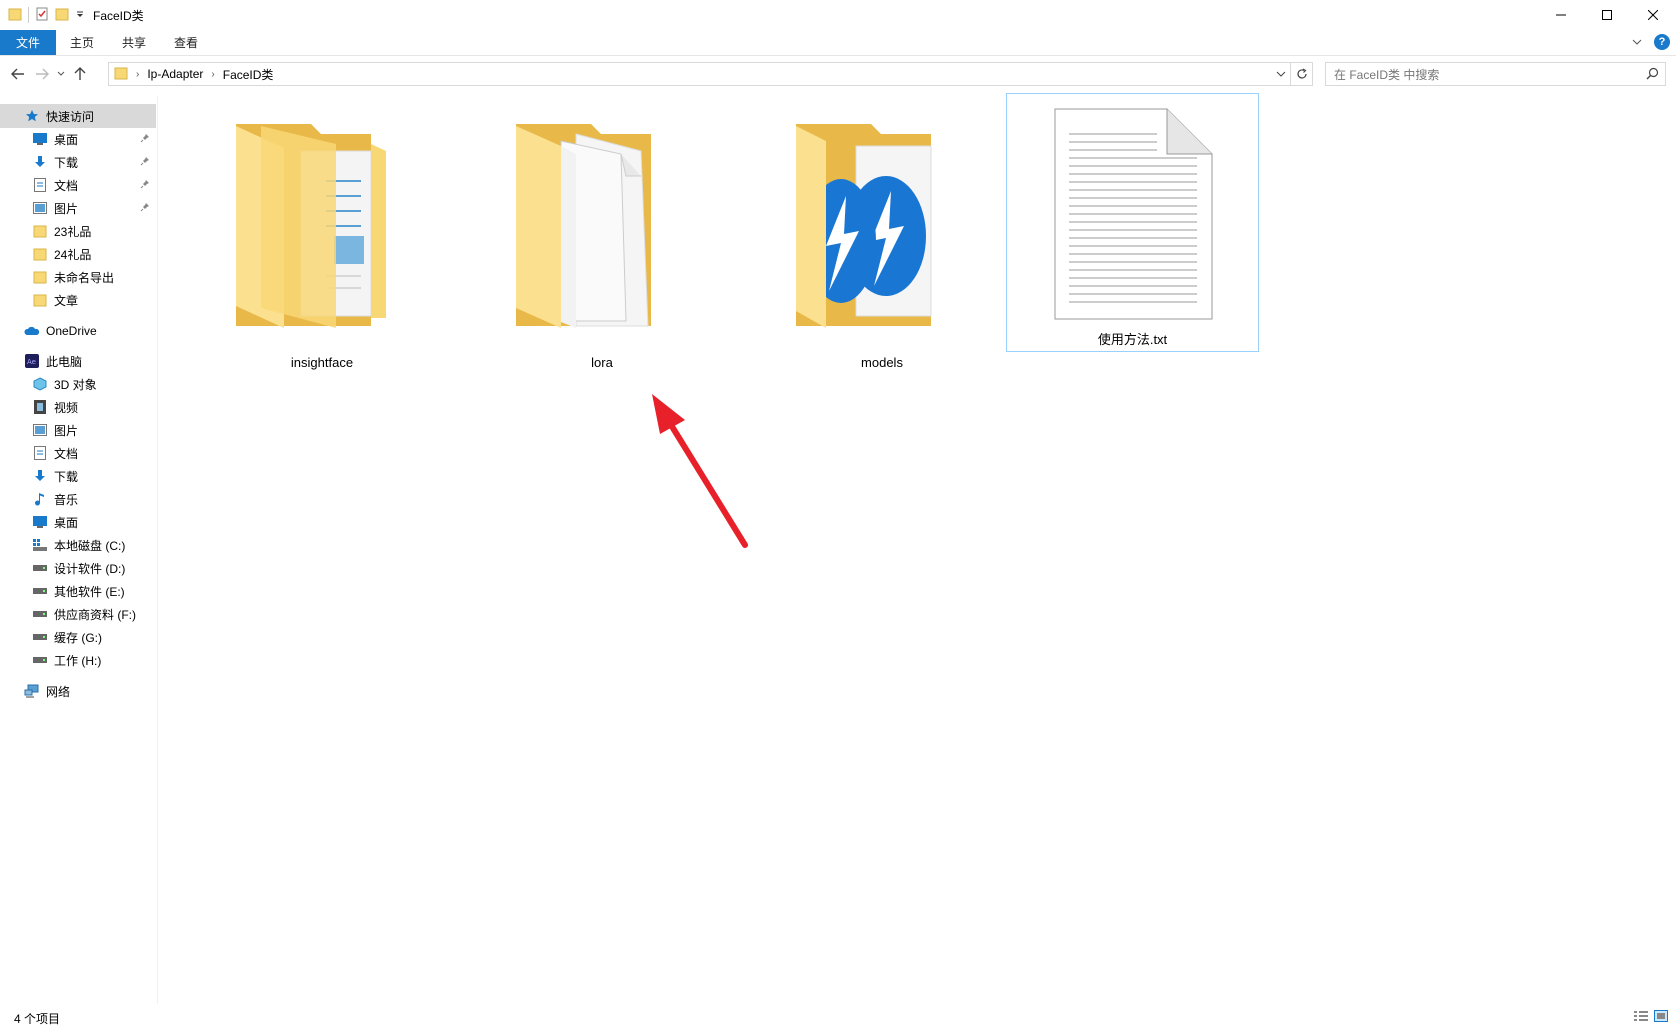 The width and height of the screenshot is (1676, 1032). I want to click on tab-file: 文件, so click(28, 42).